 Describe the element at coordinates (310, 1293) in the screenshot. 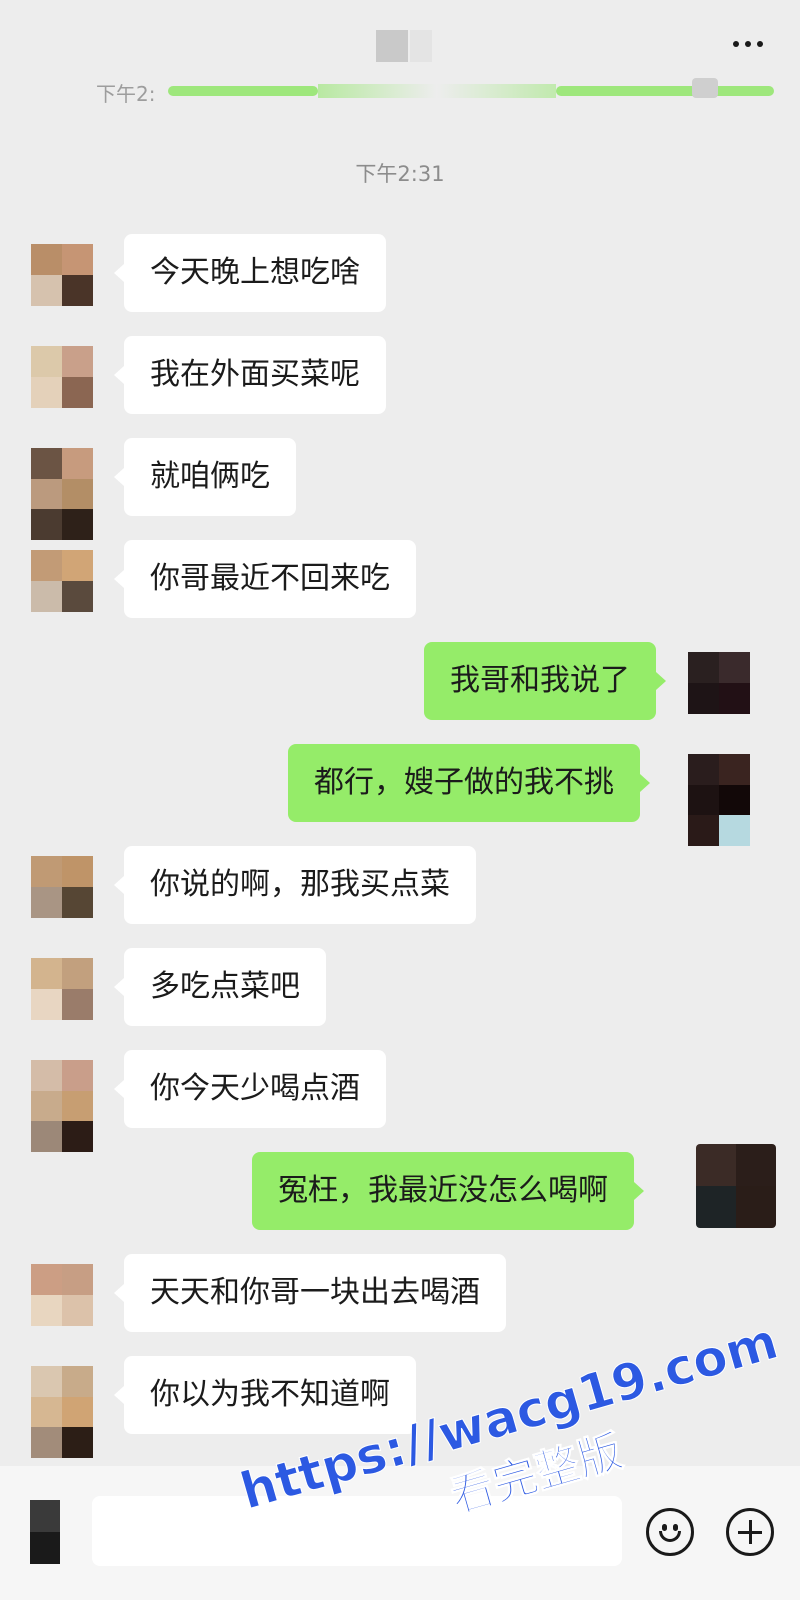

I see `message-bubble: 天天和你哥一块出去喝酒` at that location.